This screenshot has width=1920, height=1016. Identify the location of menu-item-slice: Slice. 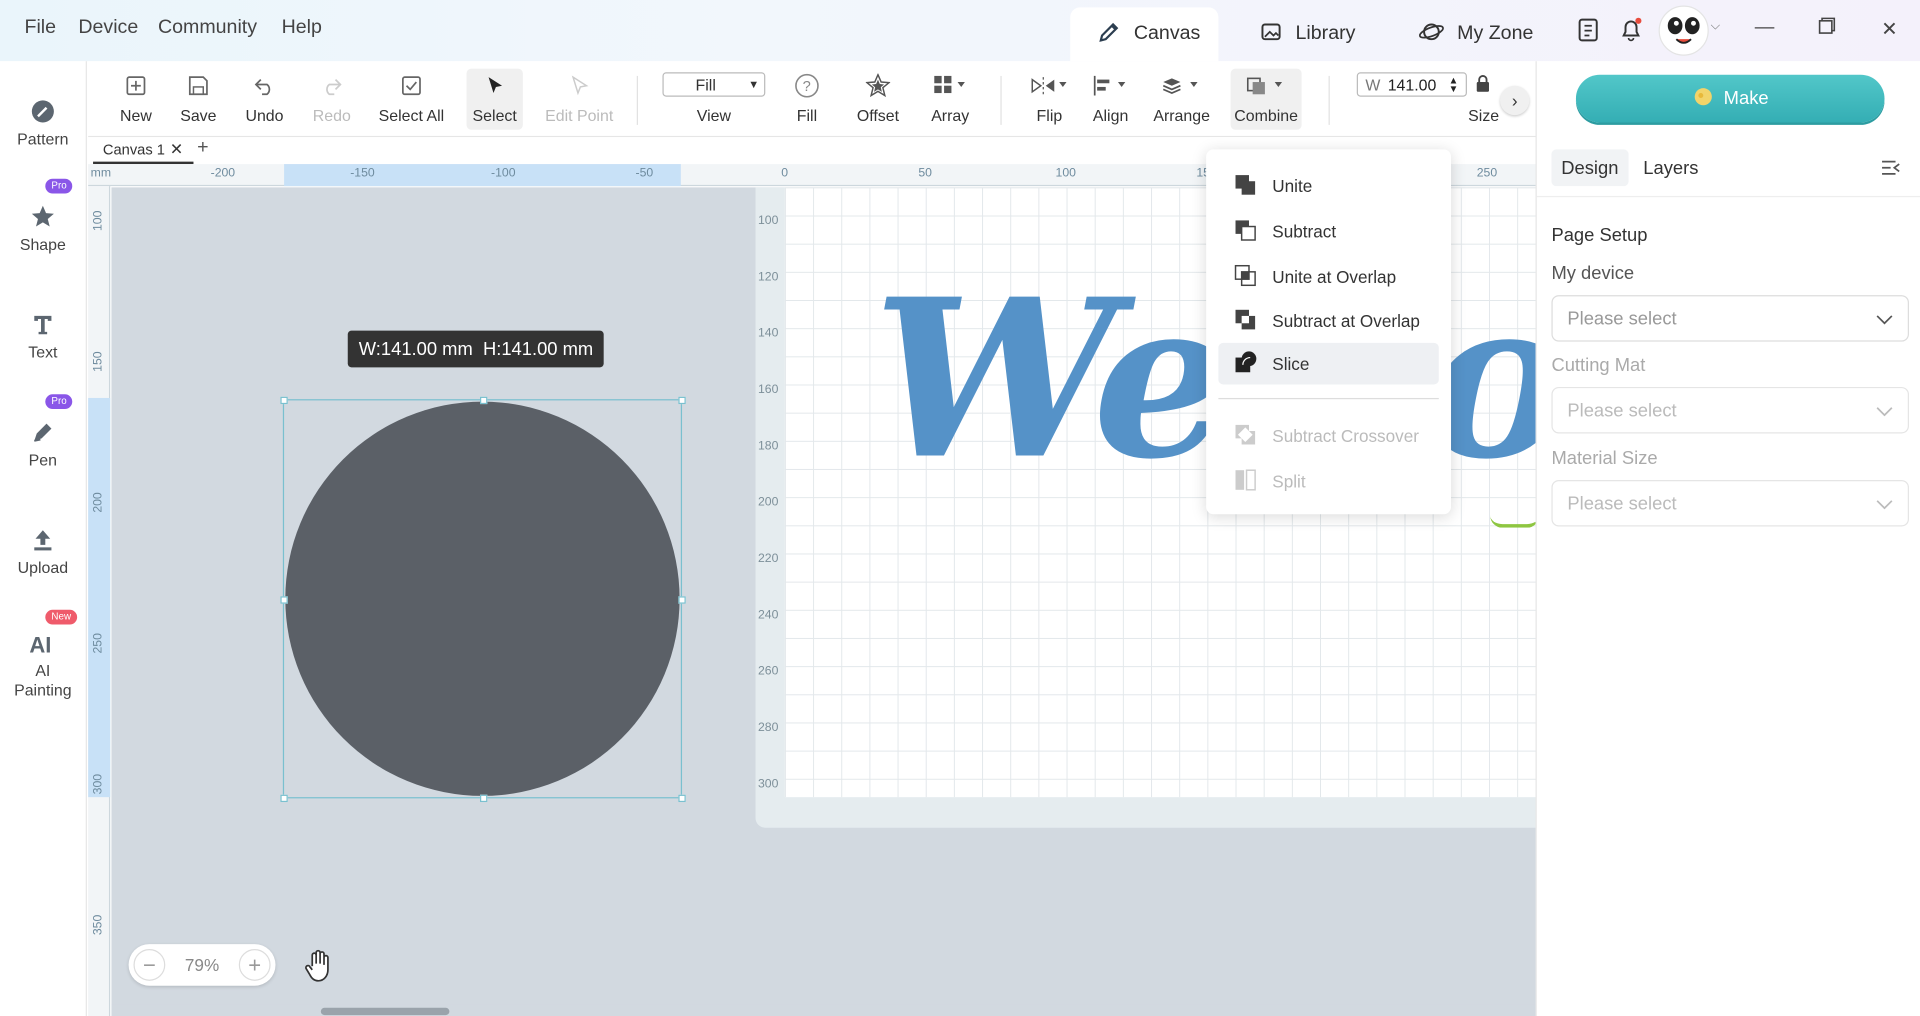
(1328, 363).